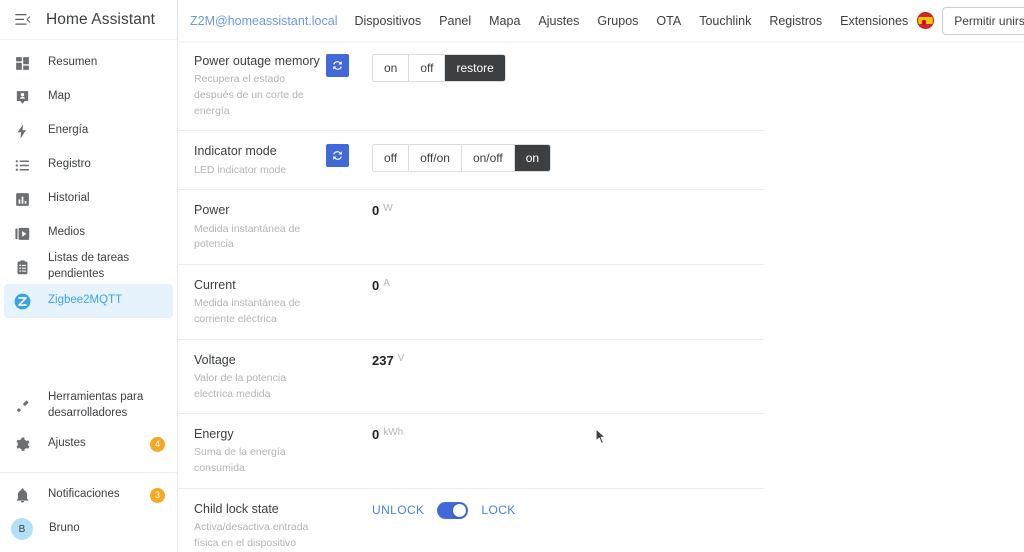  What do you see at coordinates (381, 284) in the screenshot?
I see `row-control: 0 A` at bounding box center [381, 284].